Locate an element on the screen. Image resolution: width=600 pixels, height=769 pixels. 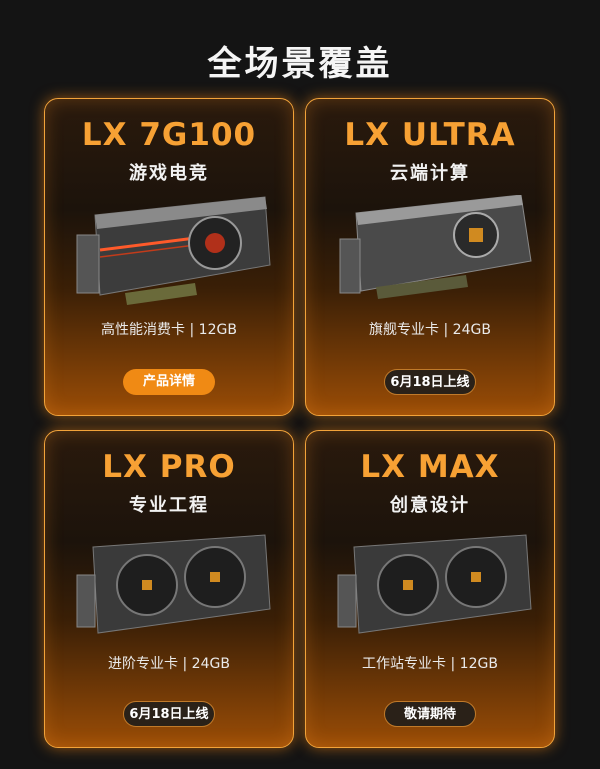
product-details-button: 产品详情 is located at coordinates (169, 382).